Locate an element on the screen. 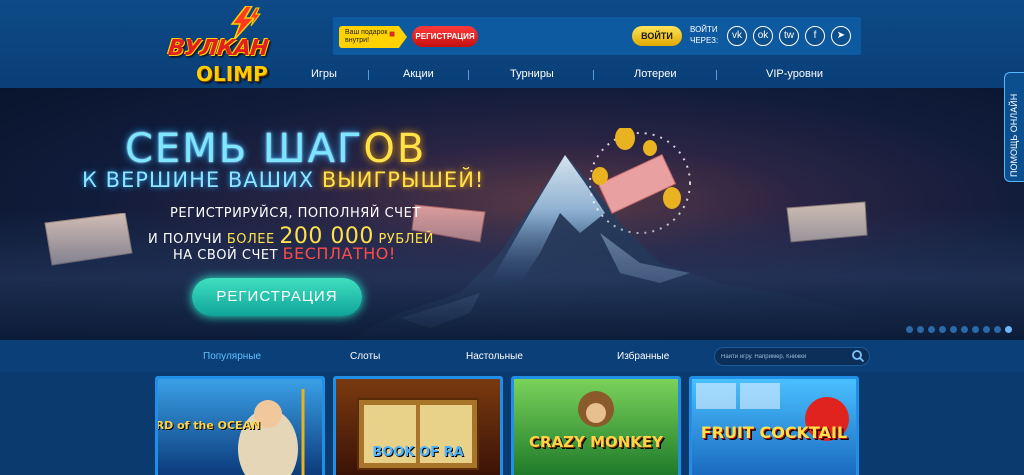 This screenshot has width=1024, height=475. tg-glyph: ➤ is located at coordinates (841, 35).